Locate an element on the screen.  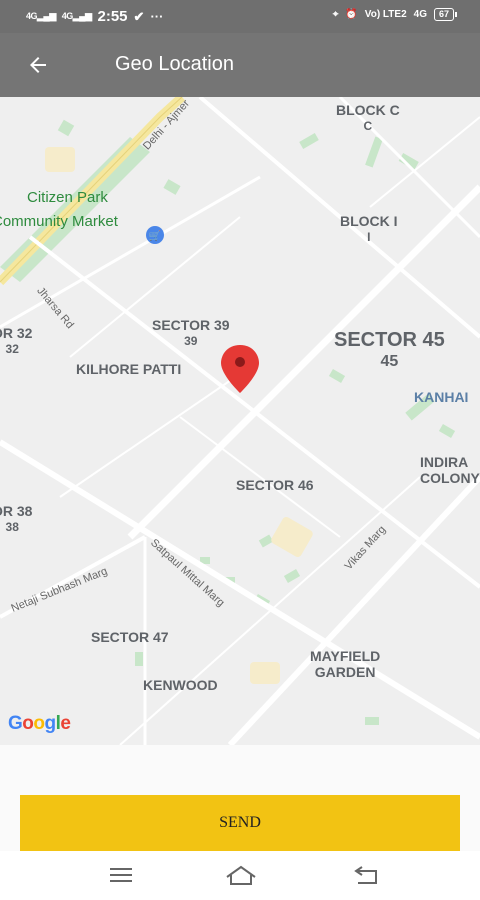
map-label-mayfield-garden: MAYFIELD GARDEN is located at coordinates (345, 664).